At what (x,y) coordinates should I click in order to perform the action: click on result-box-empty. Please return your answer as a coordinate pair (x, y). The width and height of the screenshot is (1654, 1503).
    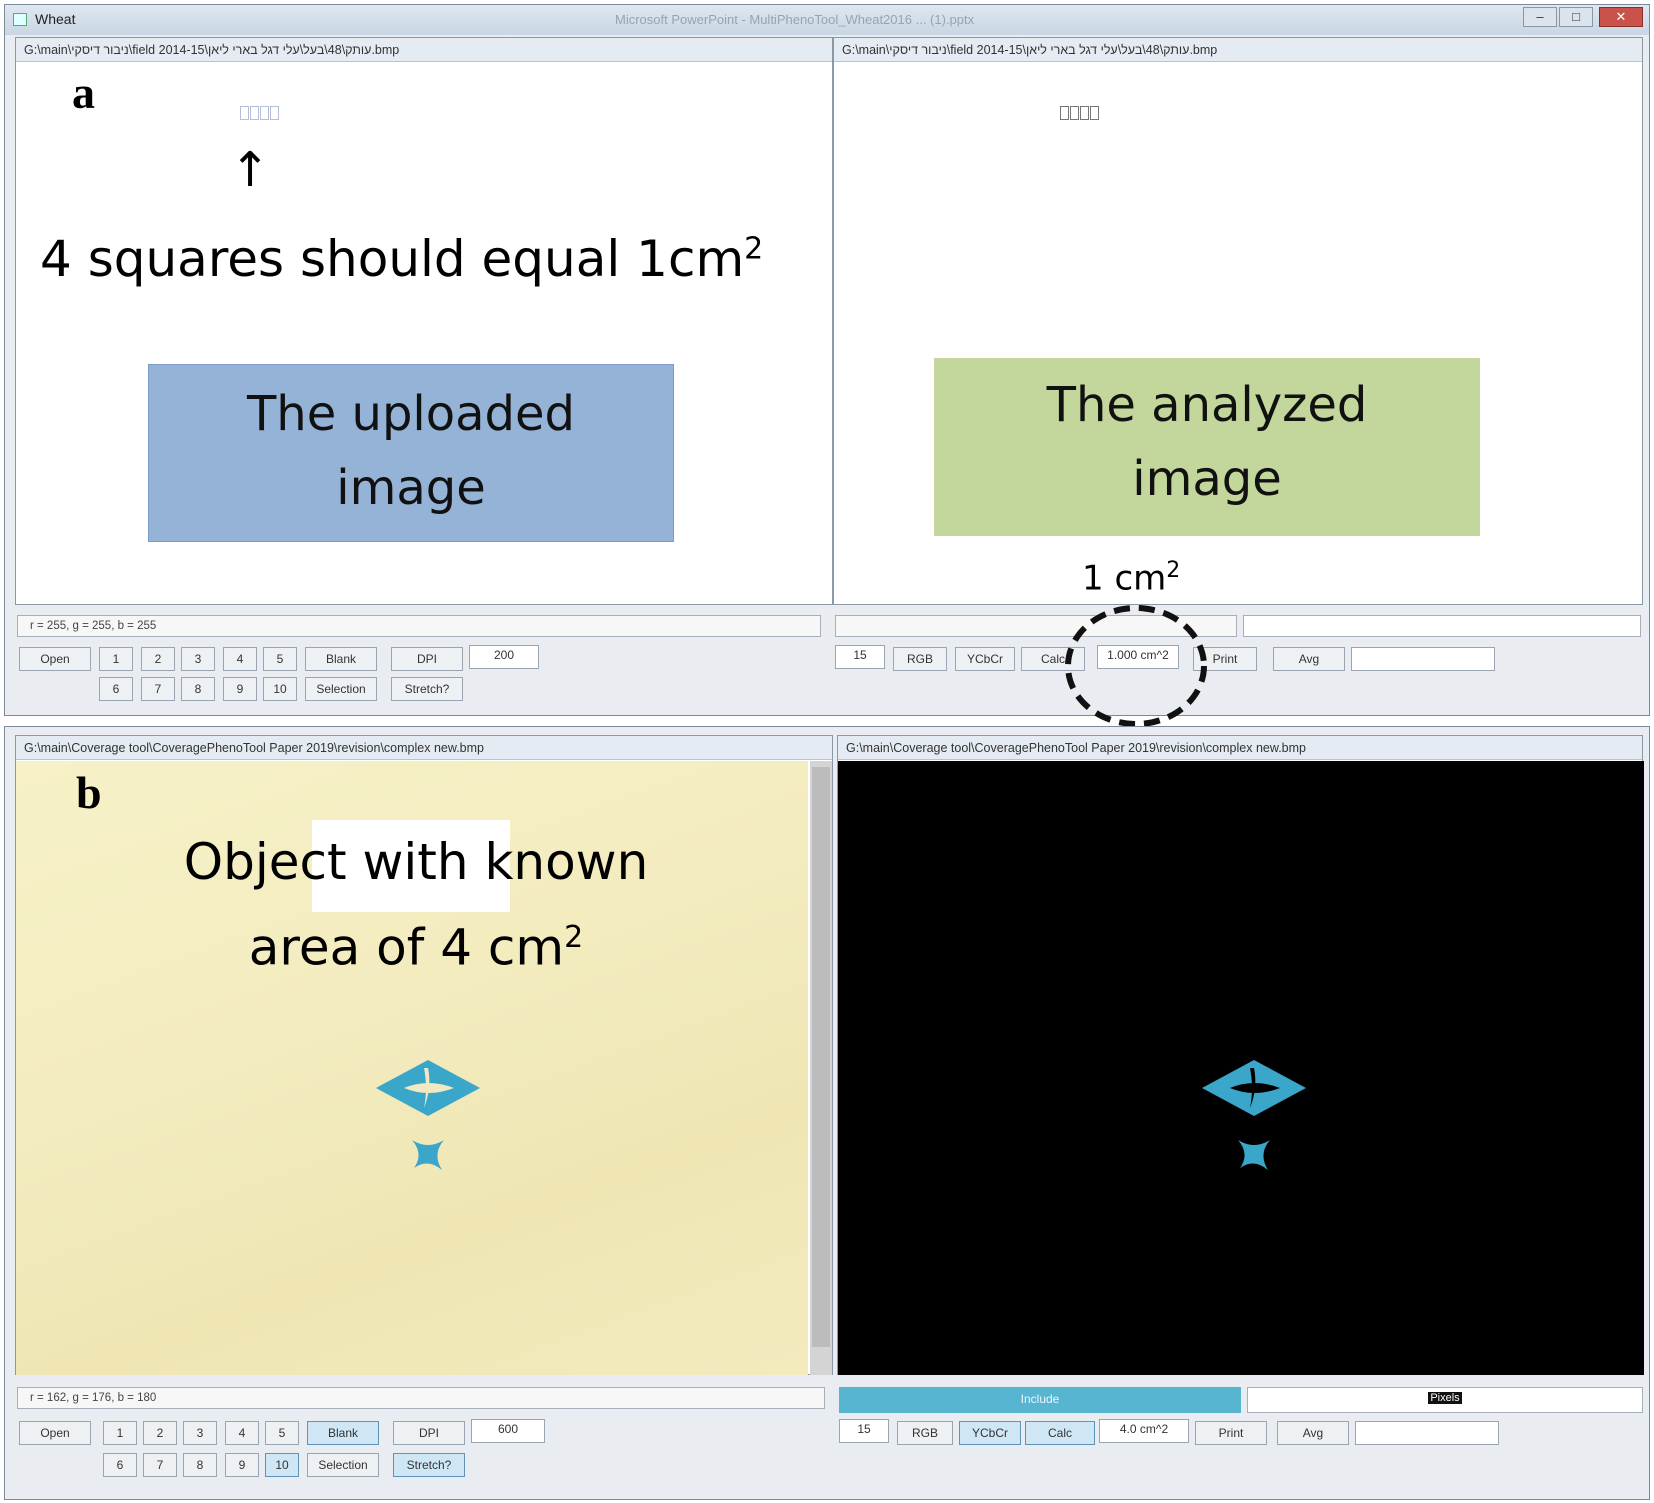
    Looking at the image, I should click on (1442, 626).